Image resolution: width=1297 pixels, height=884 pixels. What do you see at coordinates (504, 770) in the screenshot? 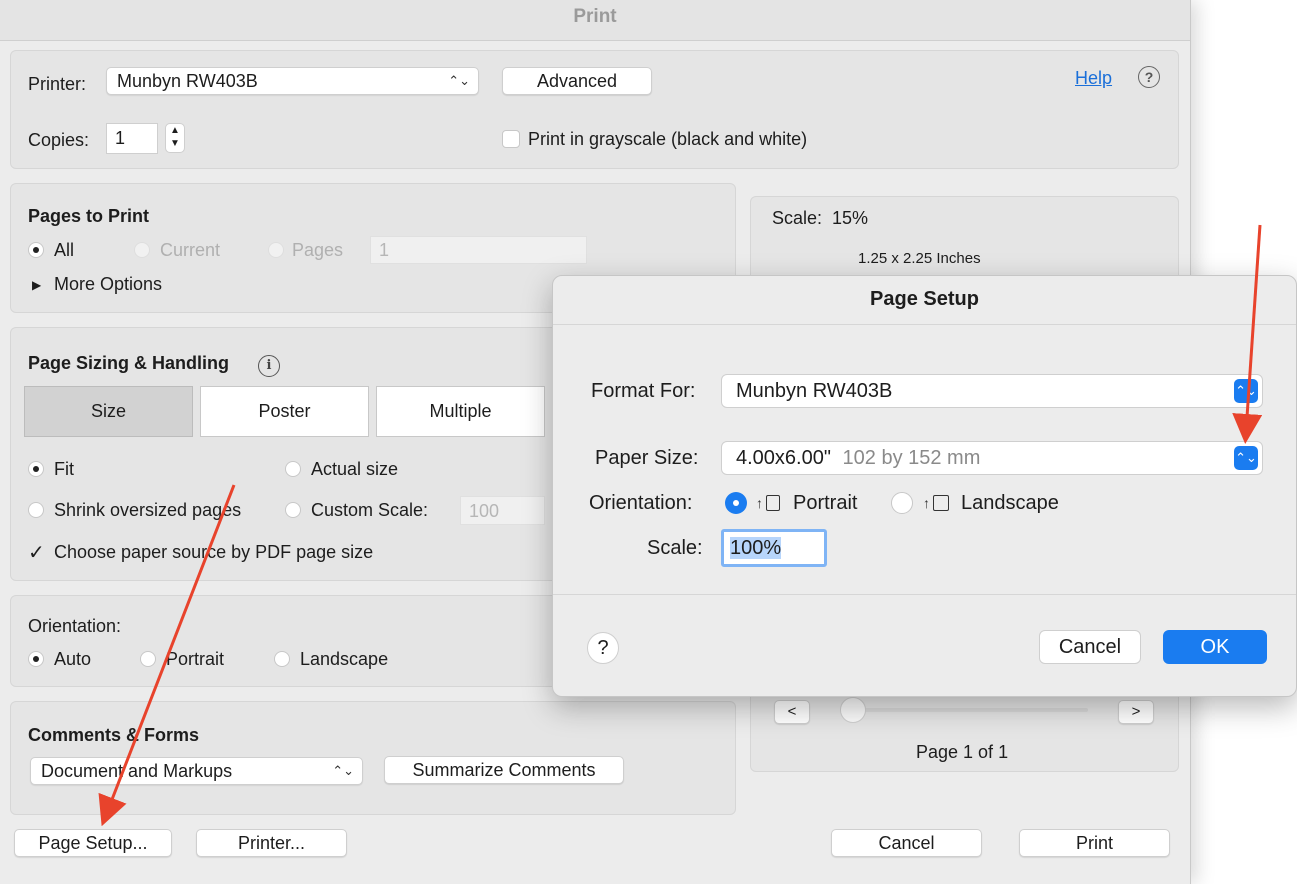
I see `summarize-comments-button: Summarize Comments` at bounding box center [504, 770].